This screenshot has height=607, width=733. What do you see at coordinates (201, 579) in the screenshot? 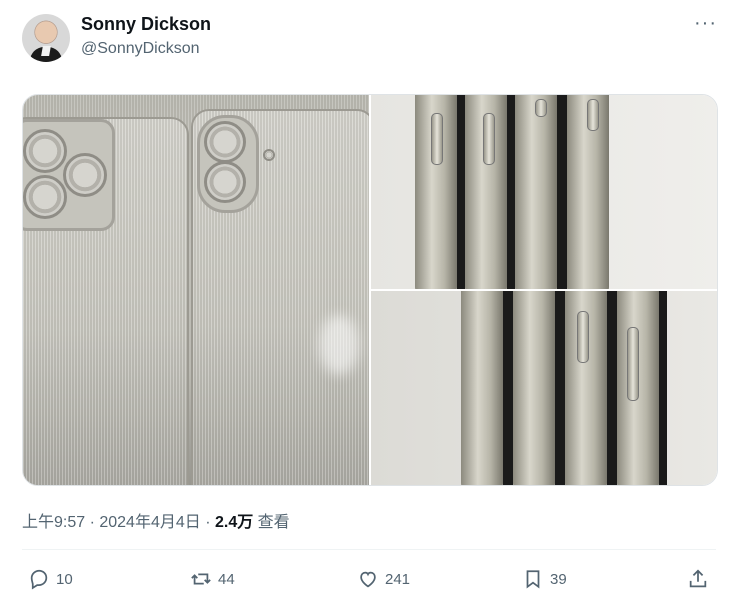
I see `retweet-icon` at bounding box center [201, 579].